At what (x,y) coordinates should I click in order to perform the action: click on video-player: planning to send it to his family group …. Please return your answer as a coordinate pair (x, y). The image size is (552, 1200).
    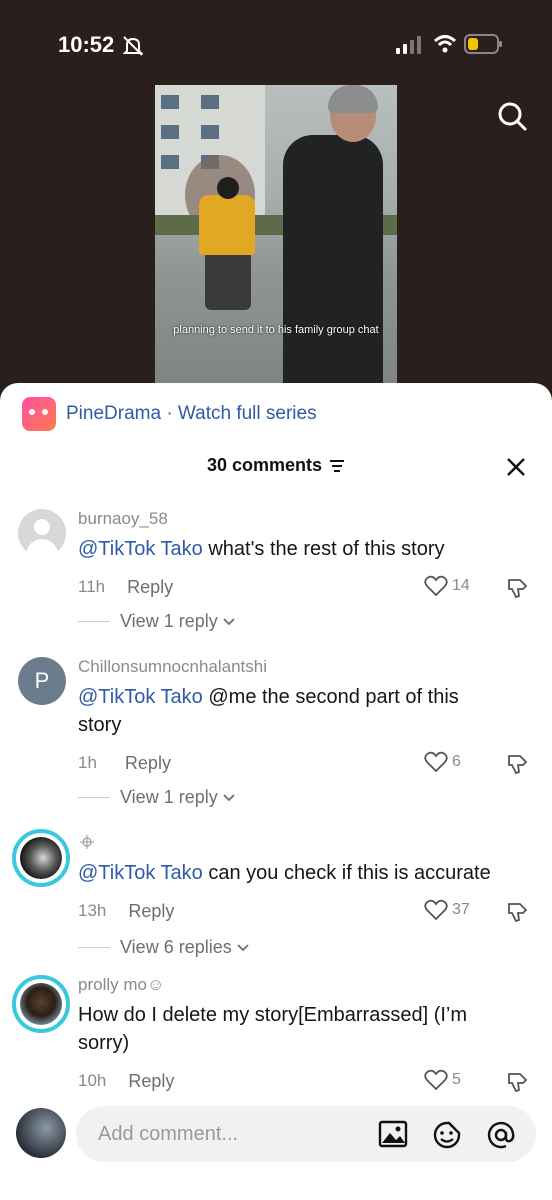
    Looking at the image, I should click on (276, 242).